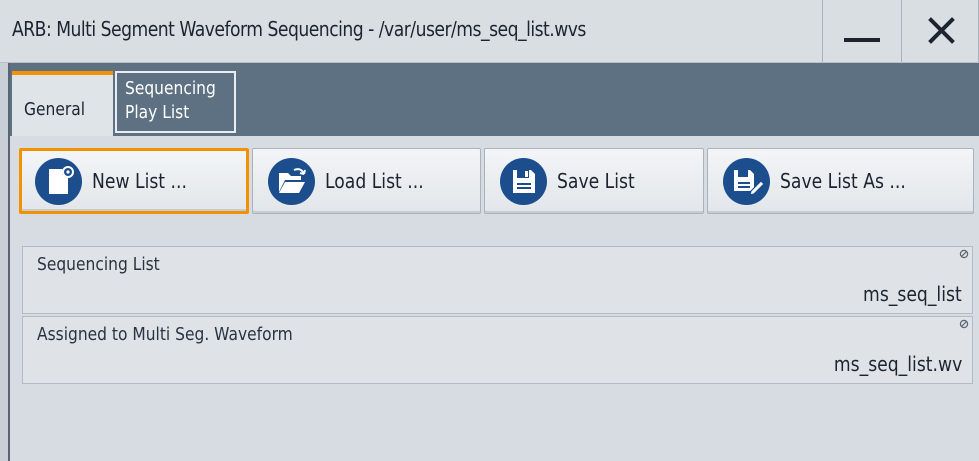 The width and height of the screenshot is (979, 461). Describe the element at coordinates (912, 294) in the screenshot. I see `sequencing-list-value: ms_seq_list` at that location.